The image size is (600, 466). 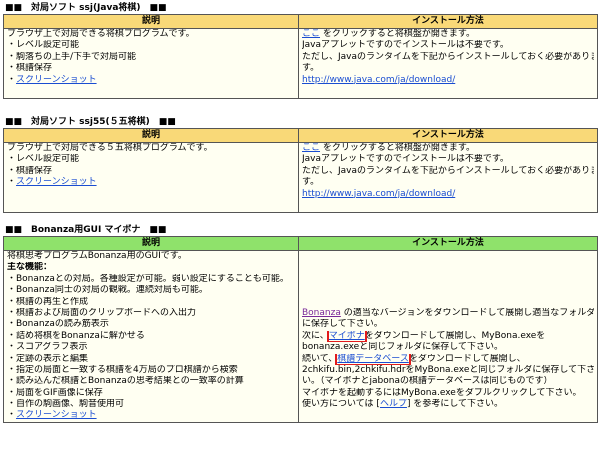 What do you see at coordinates (125, 381) in the screenshot?
I see `feature-item: ・読み込んだ棋譜とBonanzaの思考結果との一致率の計算` at bounding box center [125, 381].